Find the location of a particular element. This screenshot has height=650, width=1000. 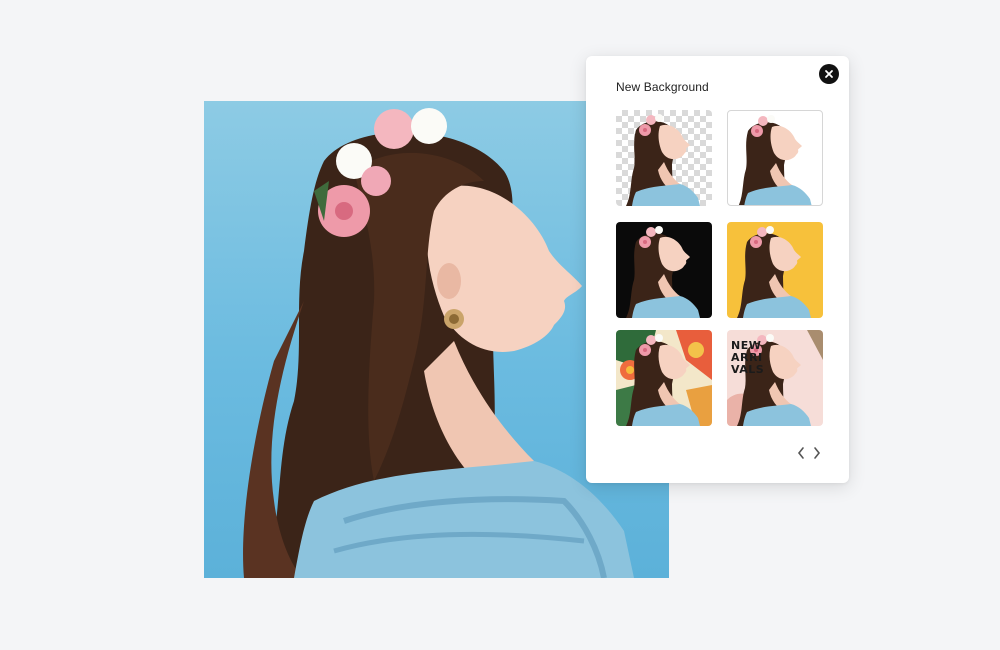

background-option-new-arrivals: NEW ARRI VALS is located at coordinates (775, 378).